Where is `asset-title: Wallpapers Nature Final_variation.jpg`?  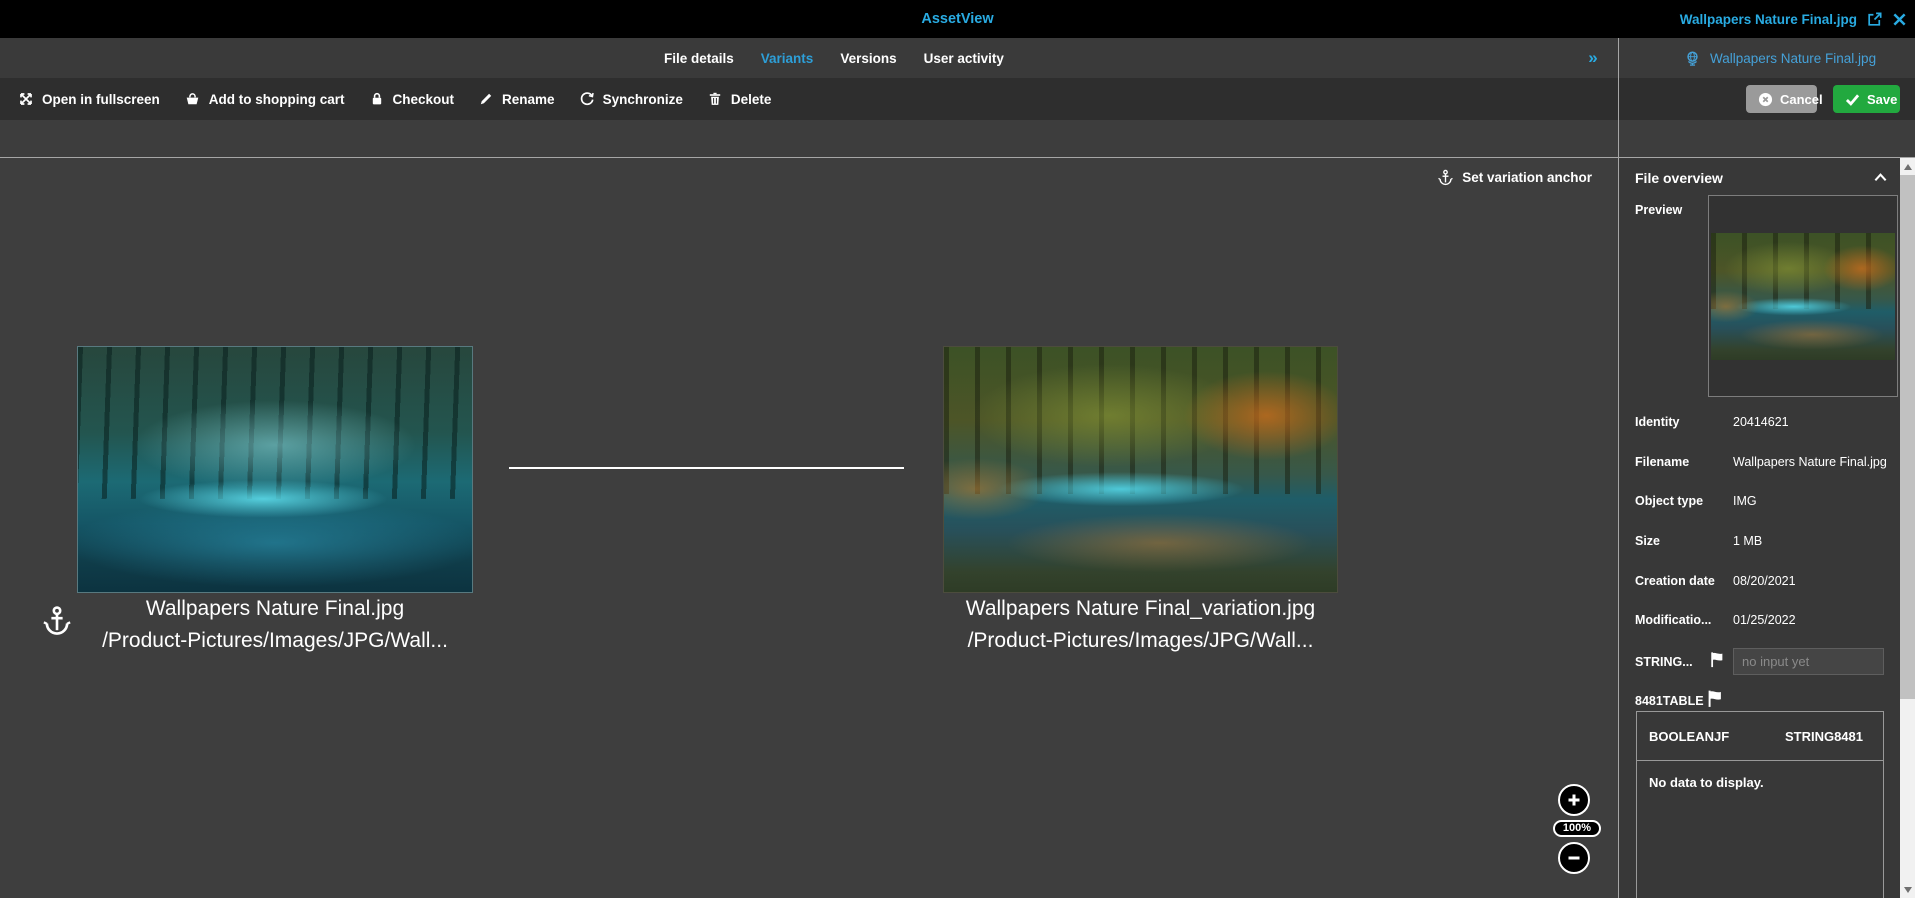 asset-title: Wallpapers Nature Final_variation.jpg is located at coordinates (1140, 608).